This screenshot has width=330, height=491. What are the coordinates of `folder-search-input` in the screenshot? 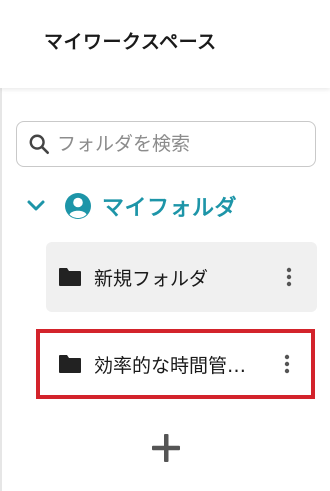 It's located at (182, 144).